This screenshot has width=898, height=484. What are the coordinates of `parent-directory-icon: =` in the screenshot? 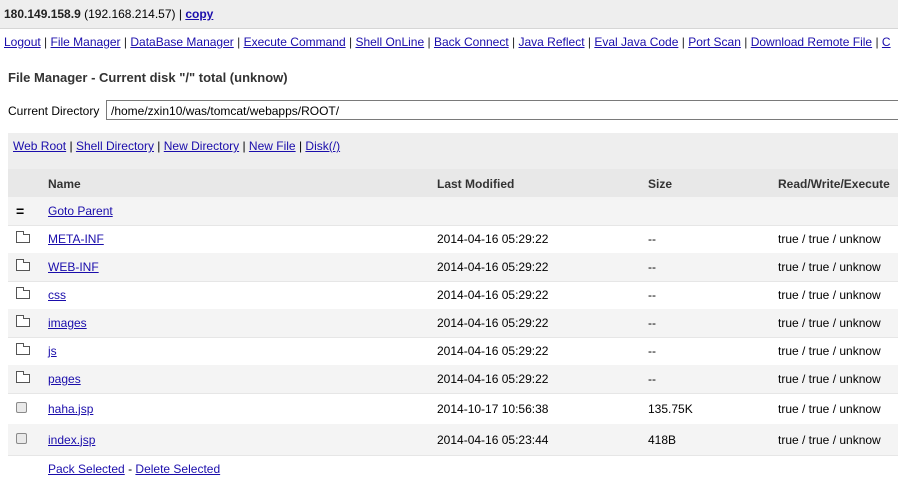 It's located at (20, 211).